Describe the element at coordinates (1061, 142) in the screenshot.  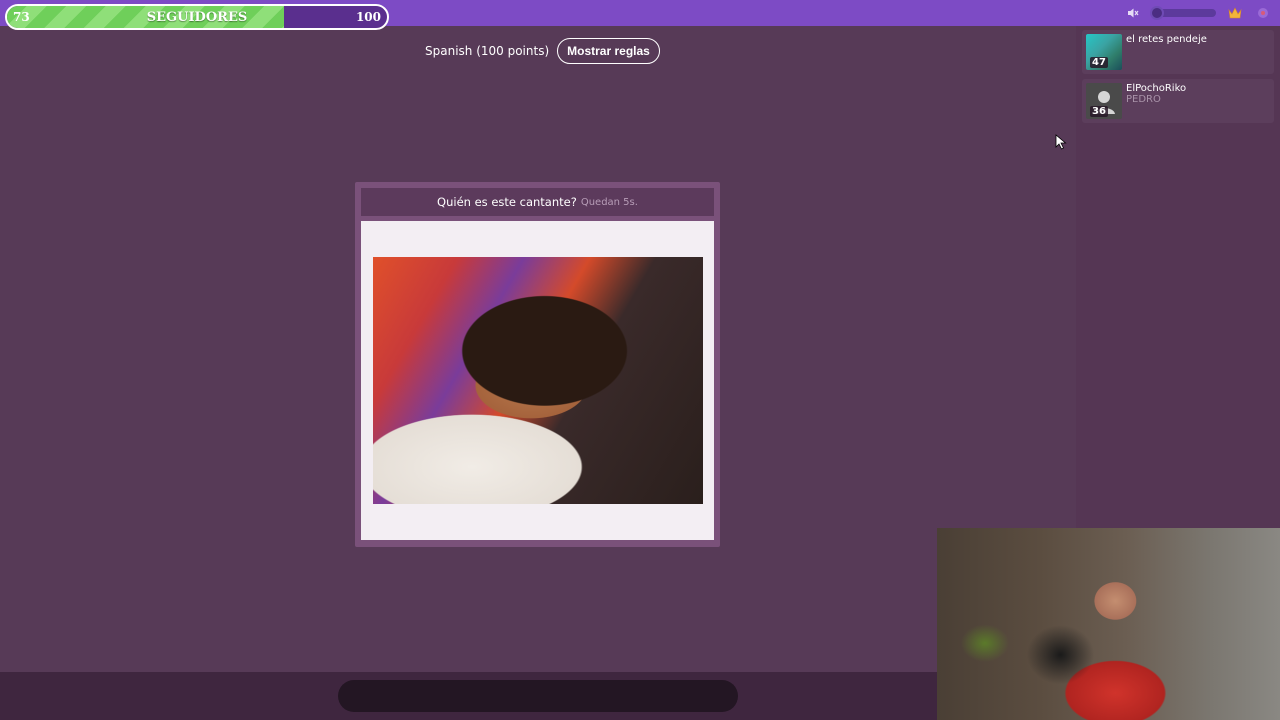
I see `mouse-cursor-icon` at that location.